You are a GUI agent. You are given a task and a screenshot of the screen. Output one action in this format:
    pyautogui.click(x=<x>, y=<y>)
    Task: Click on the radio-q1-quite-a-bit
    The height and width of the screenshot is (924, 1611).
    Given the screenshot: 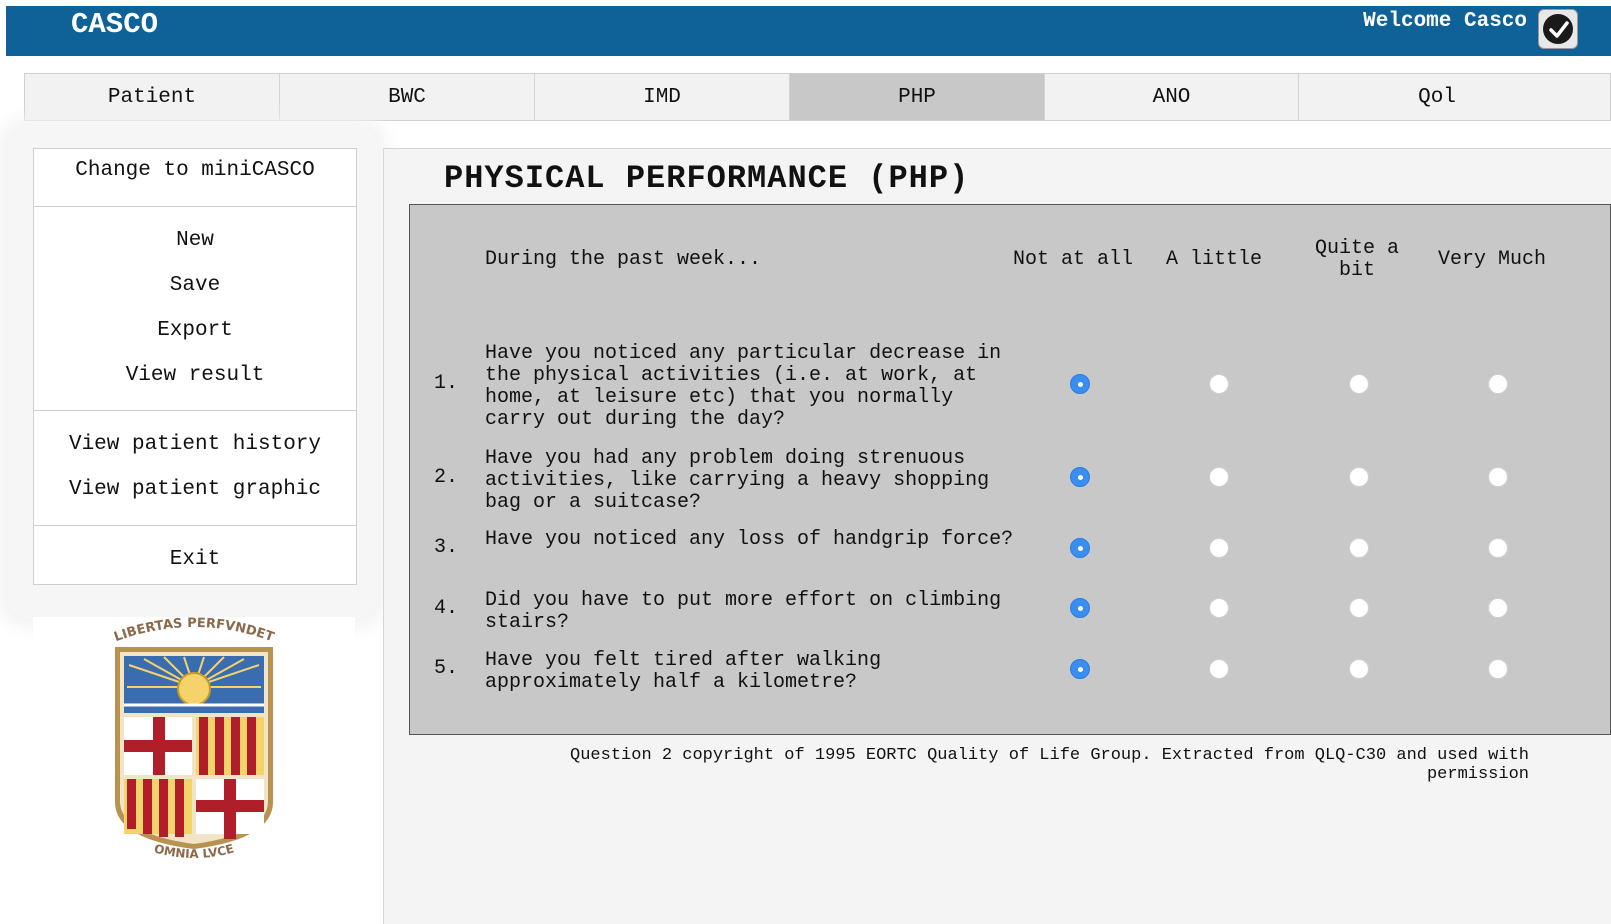 What is the action you would take?
    pyautogui.click(x=1359, y=384)
    